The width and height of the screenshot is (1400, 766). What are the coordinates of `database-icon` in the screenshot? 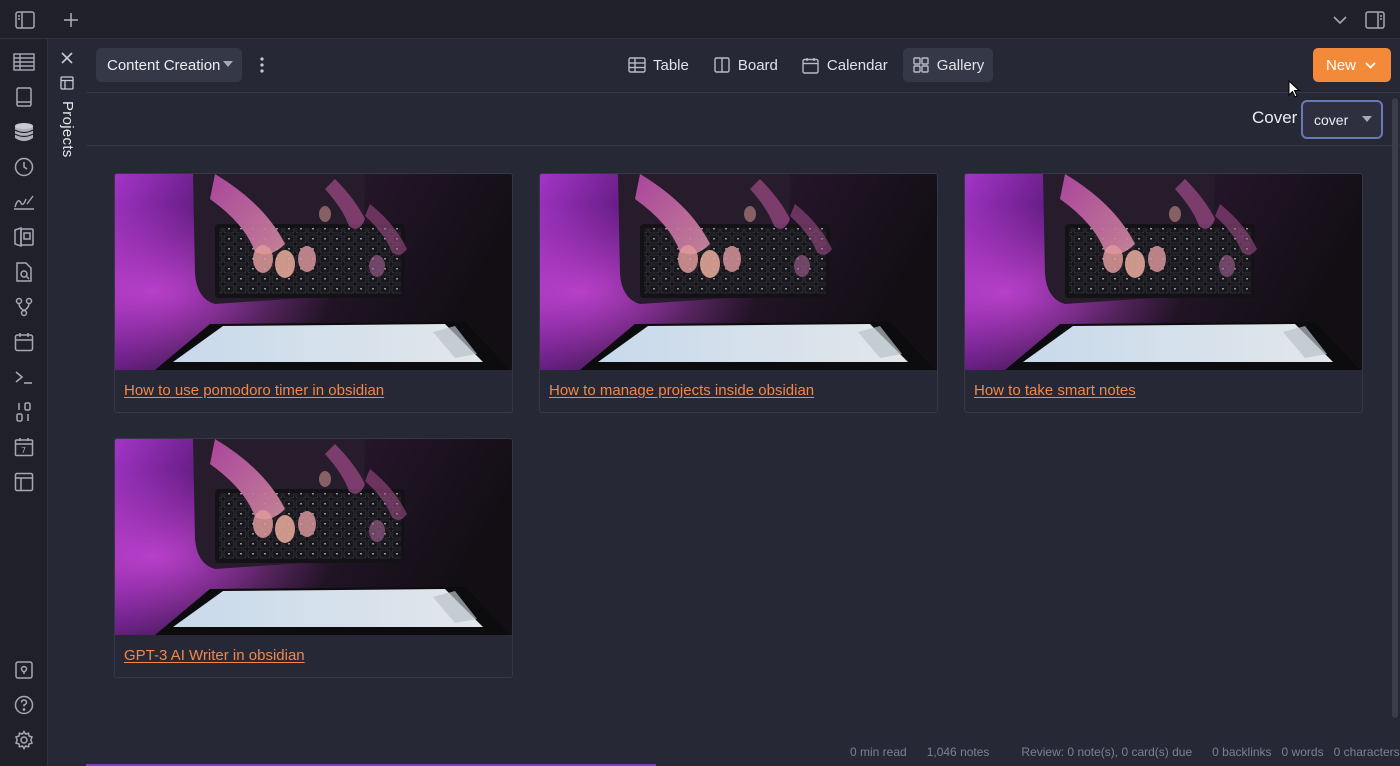 It's located at (24, 132).